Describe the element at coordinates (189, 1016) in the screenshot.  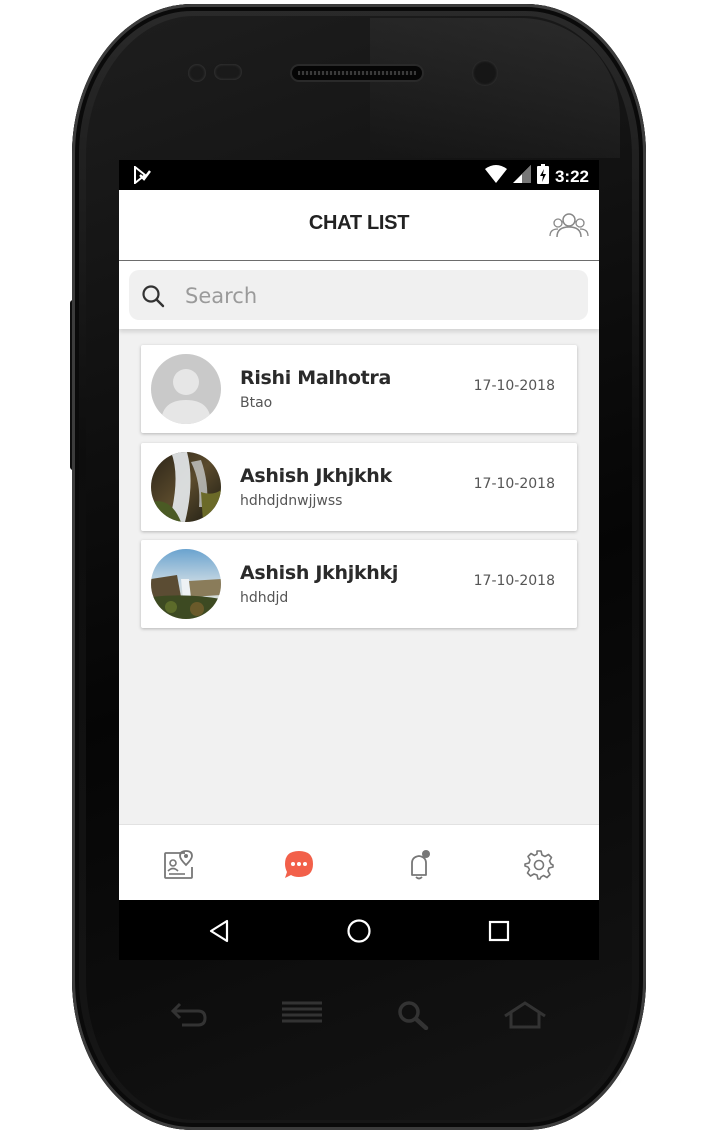
I see `hardware-back-icon` at that location.